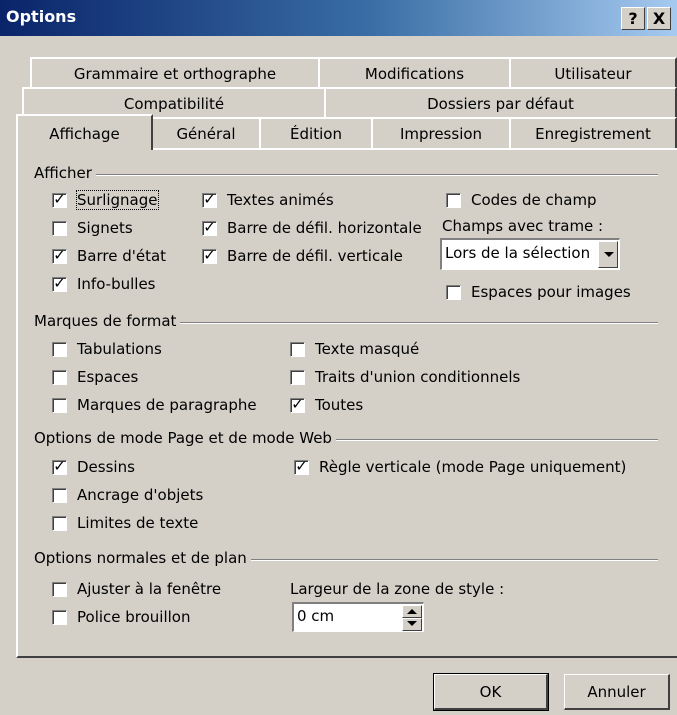 The image size is (677, 715). I want to click on champs-trame-label: Champs avec trame :, so click(523, 226).